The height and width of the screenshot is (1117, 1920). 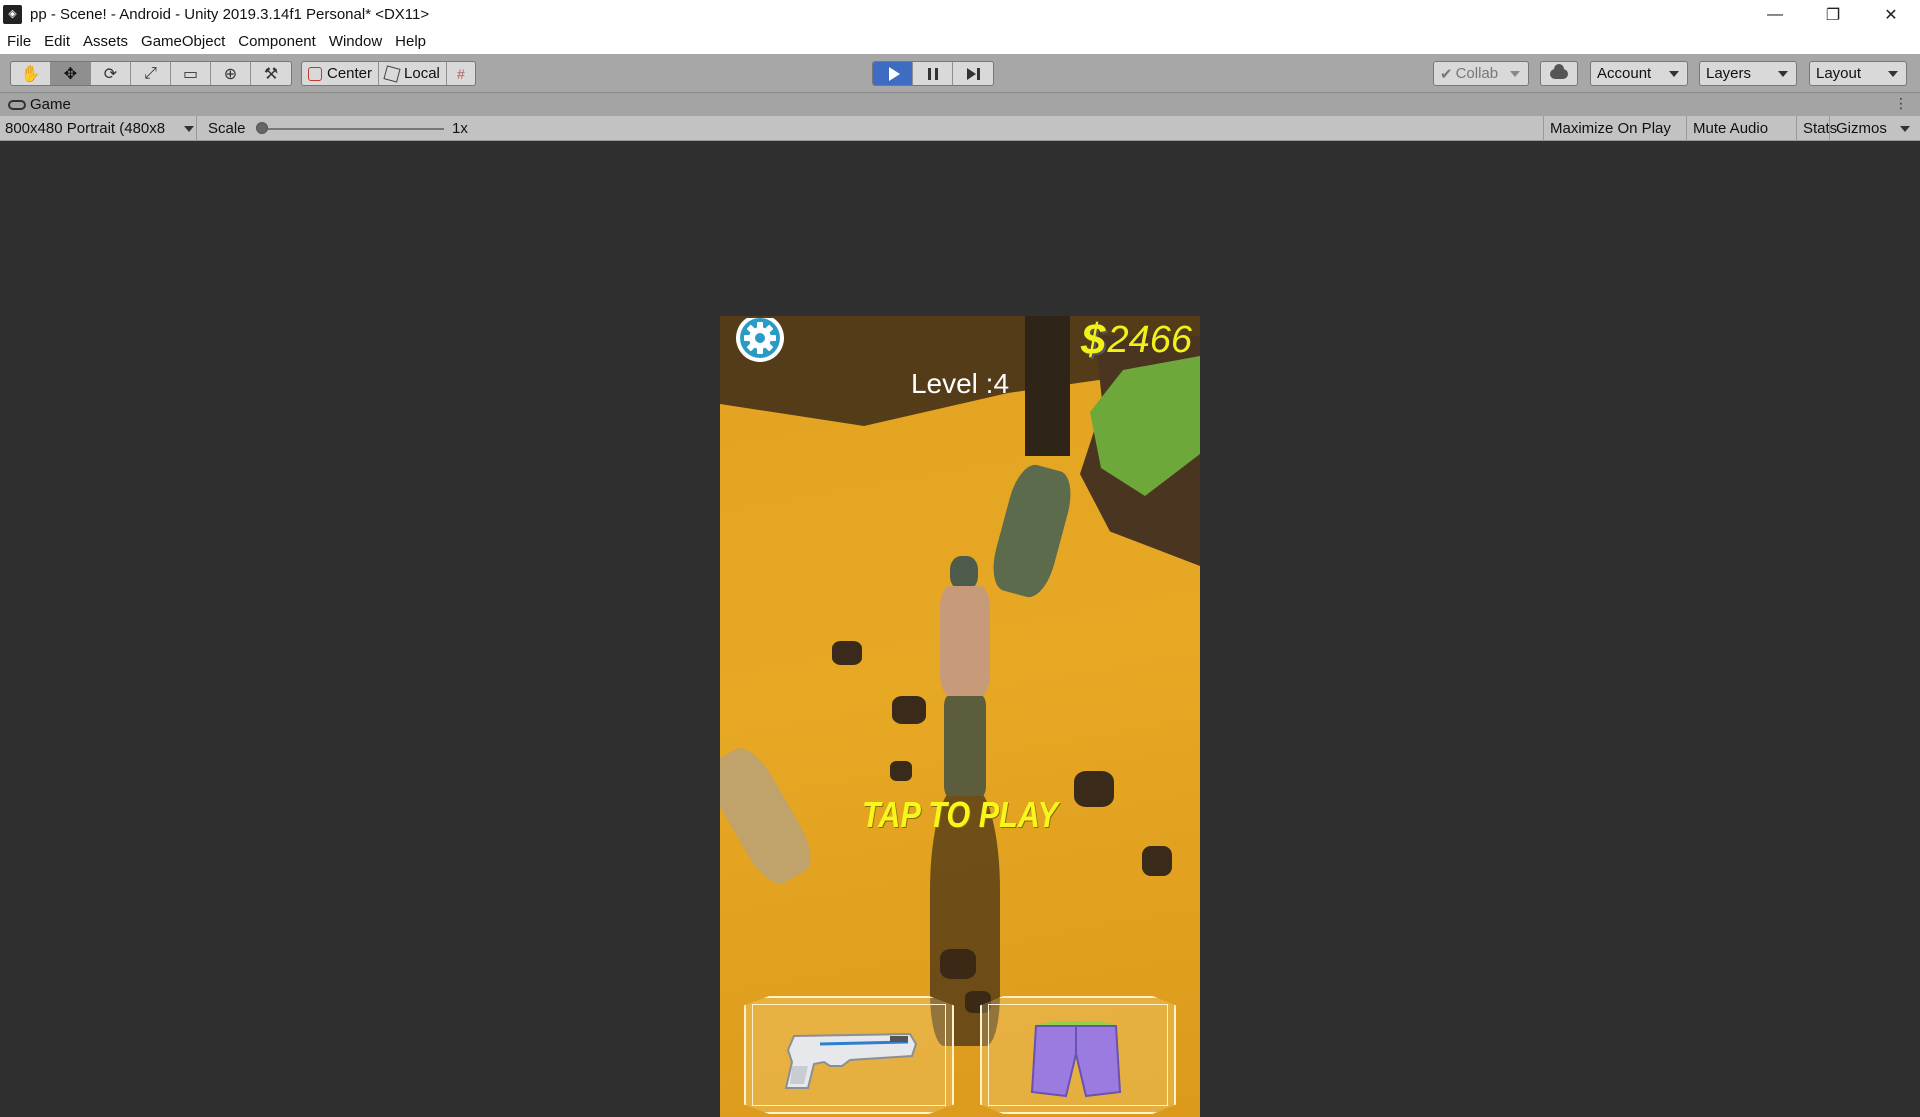 I want to click on level-label: Level :4, so click(x=960, y=383).